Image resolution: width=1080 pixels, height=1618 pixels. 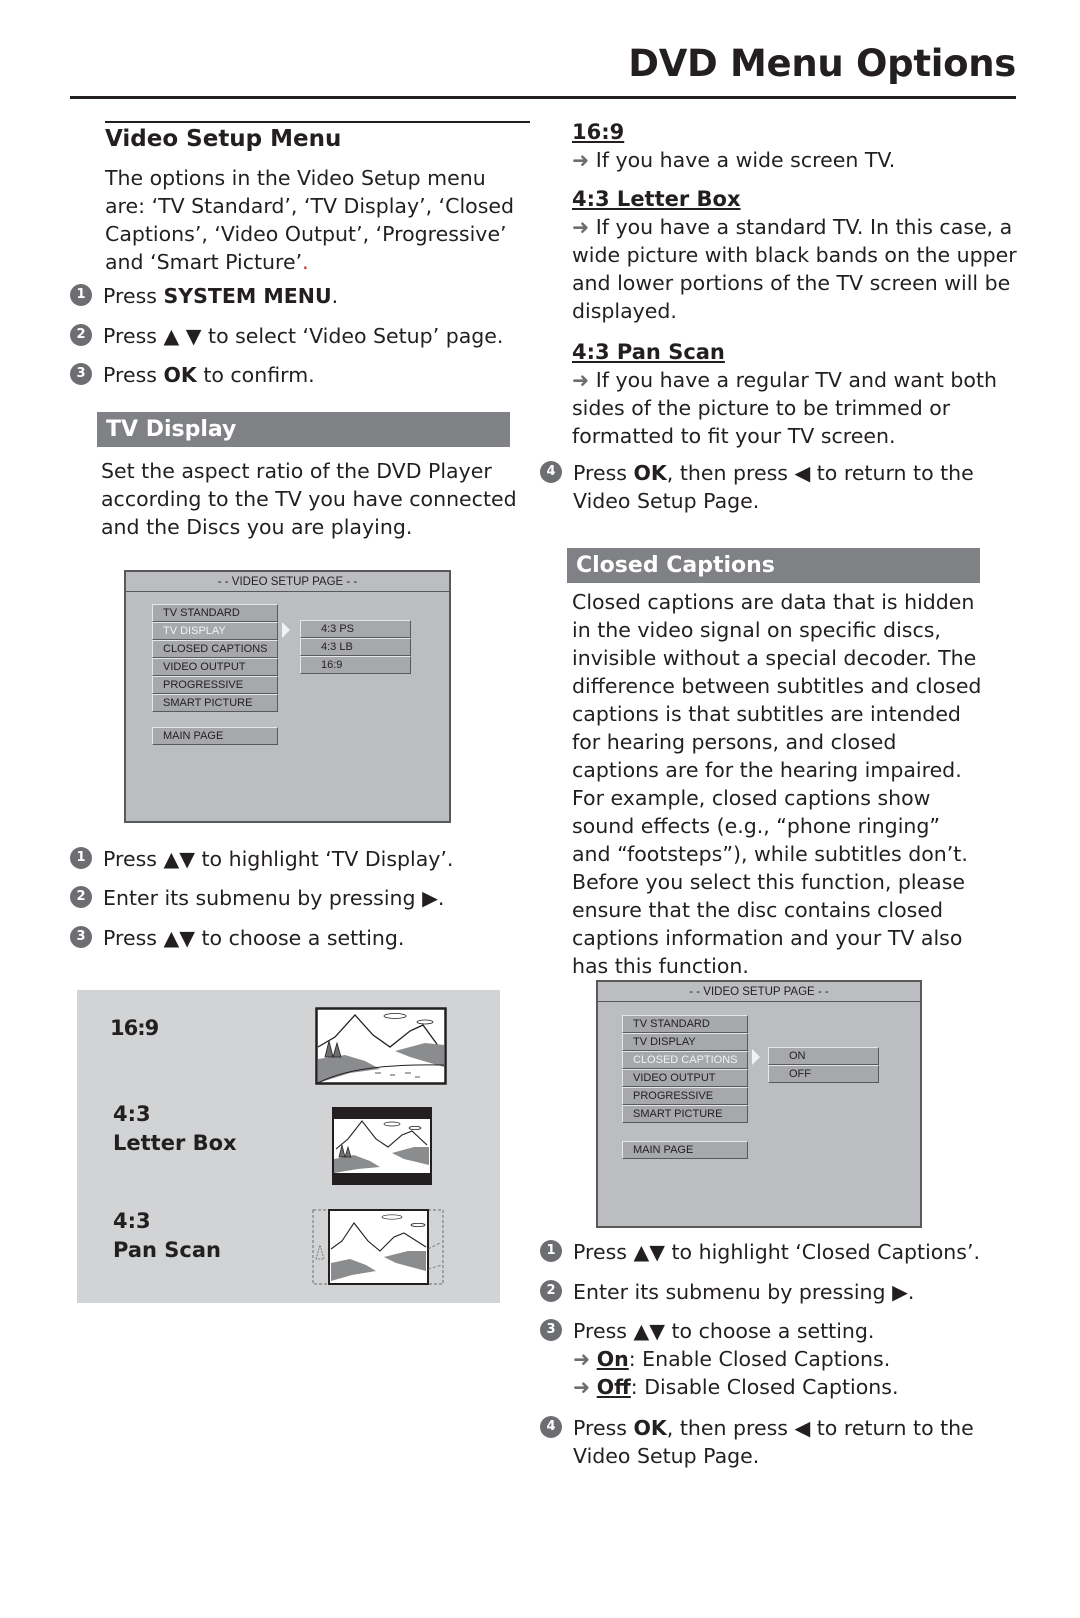 What do you see at coordinates (355, 665) in the screenshot?
I see `osd-option-16-9: 16:9` at bounding box center [355, 665].